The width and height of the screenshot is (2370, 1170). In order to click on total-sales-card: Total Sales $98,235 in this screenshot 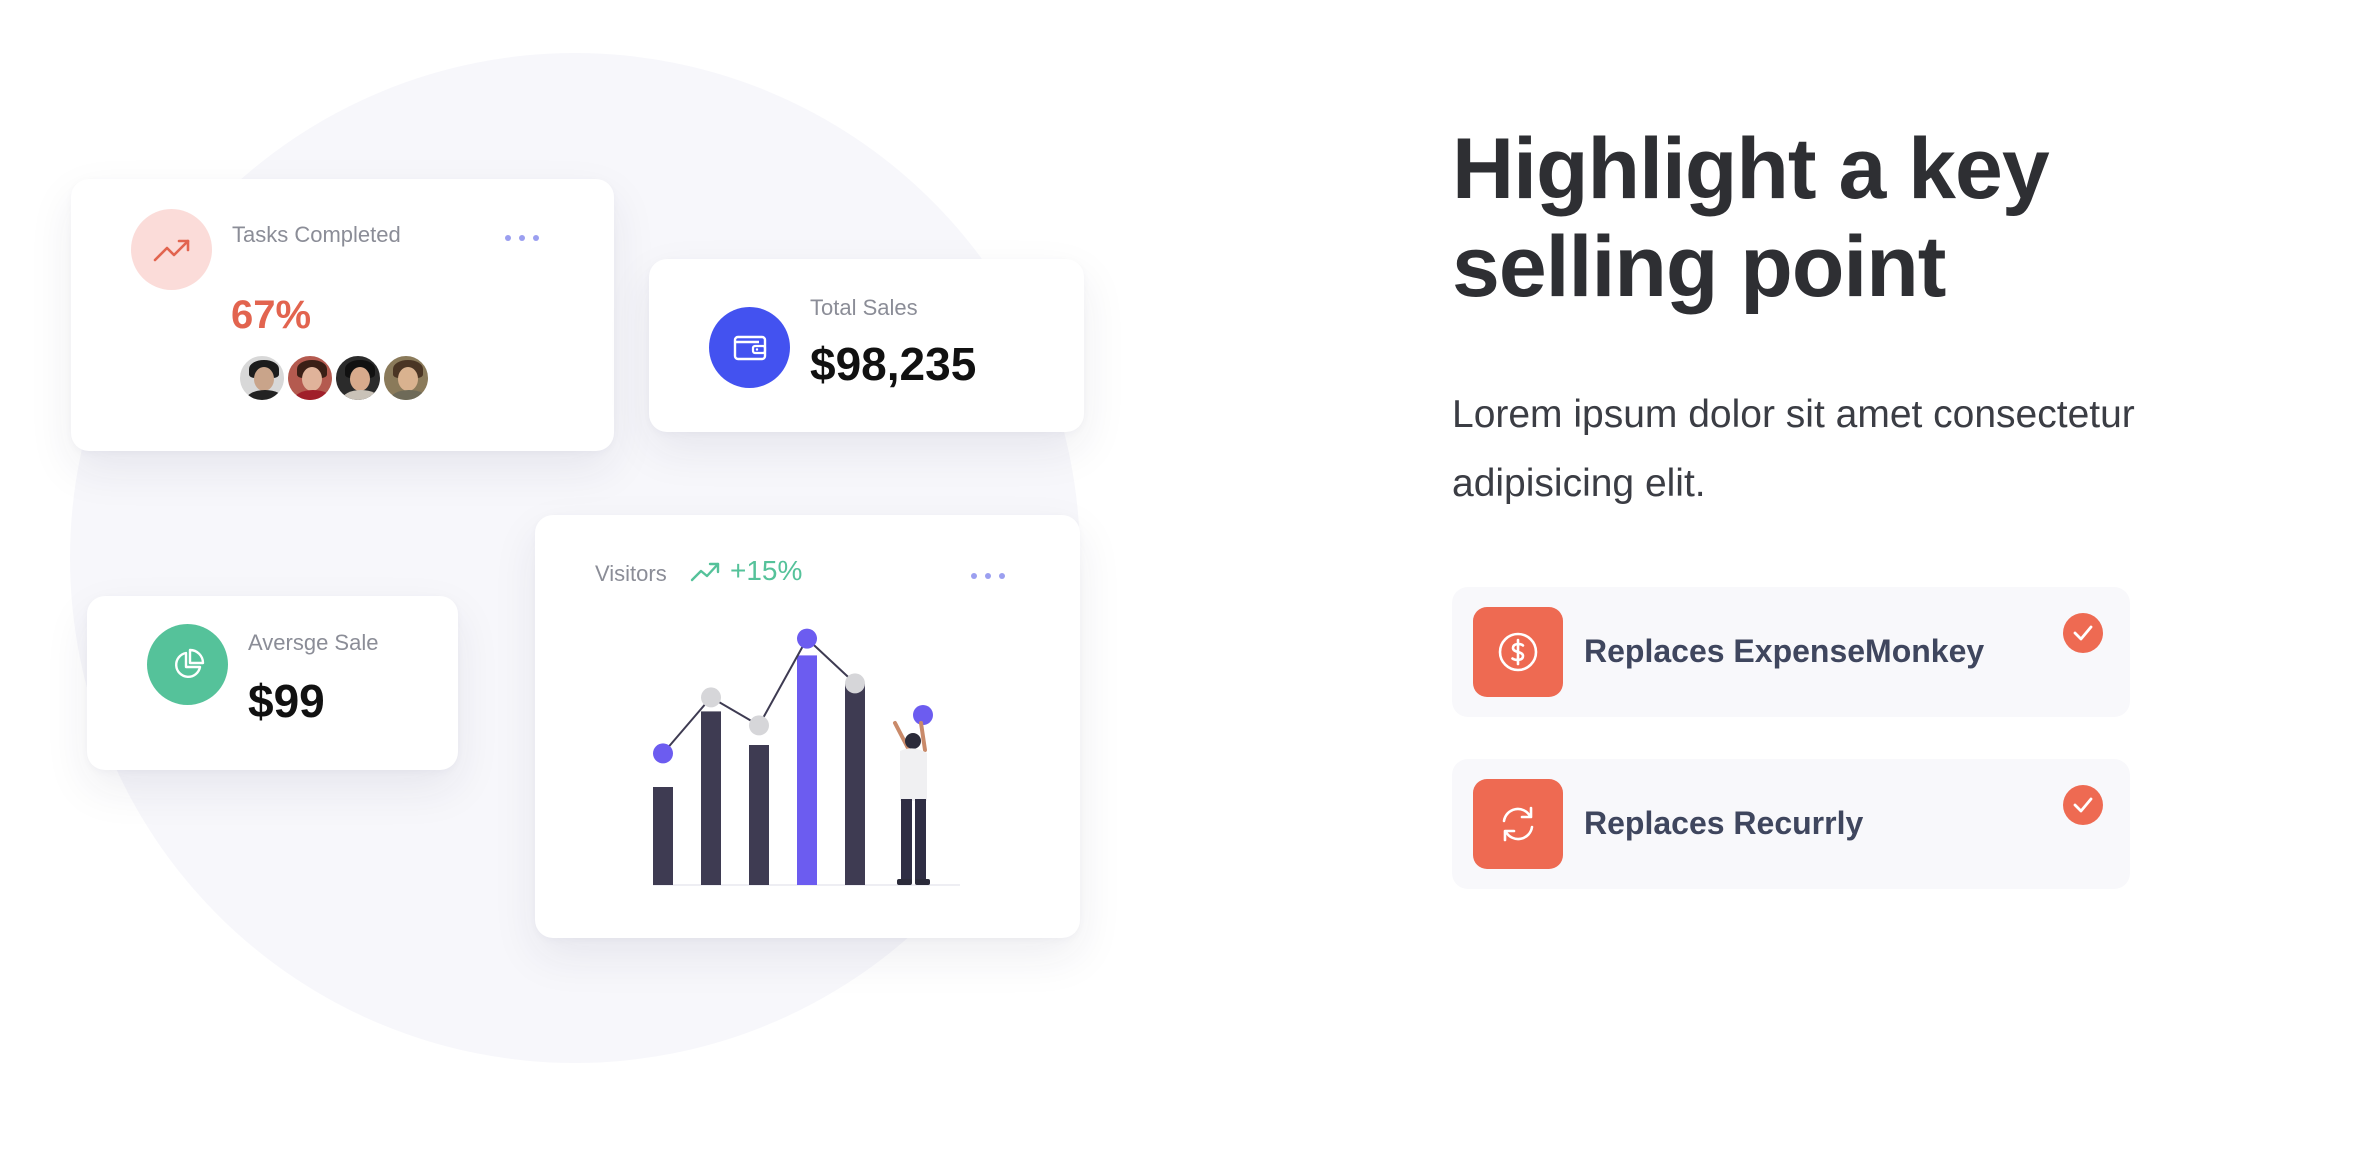, I will do `click(866, 345)`.